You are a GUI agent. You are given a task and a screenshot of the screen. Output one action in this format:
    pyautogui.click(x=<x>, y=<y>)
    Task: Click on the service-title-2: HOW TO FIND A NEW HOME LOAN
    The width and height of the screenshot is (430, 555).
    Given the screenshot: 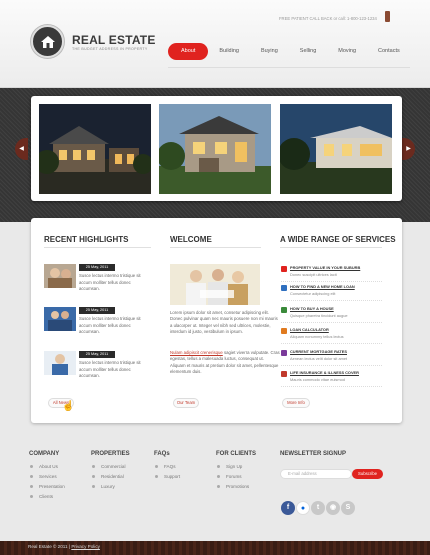 What is the action you would take?
    pyautogui.click(x=322, y=286)
    